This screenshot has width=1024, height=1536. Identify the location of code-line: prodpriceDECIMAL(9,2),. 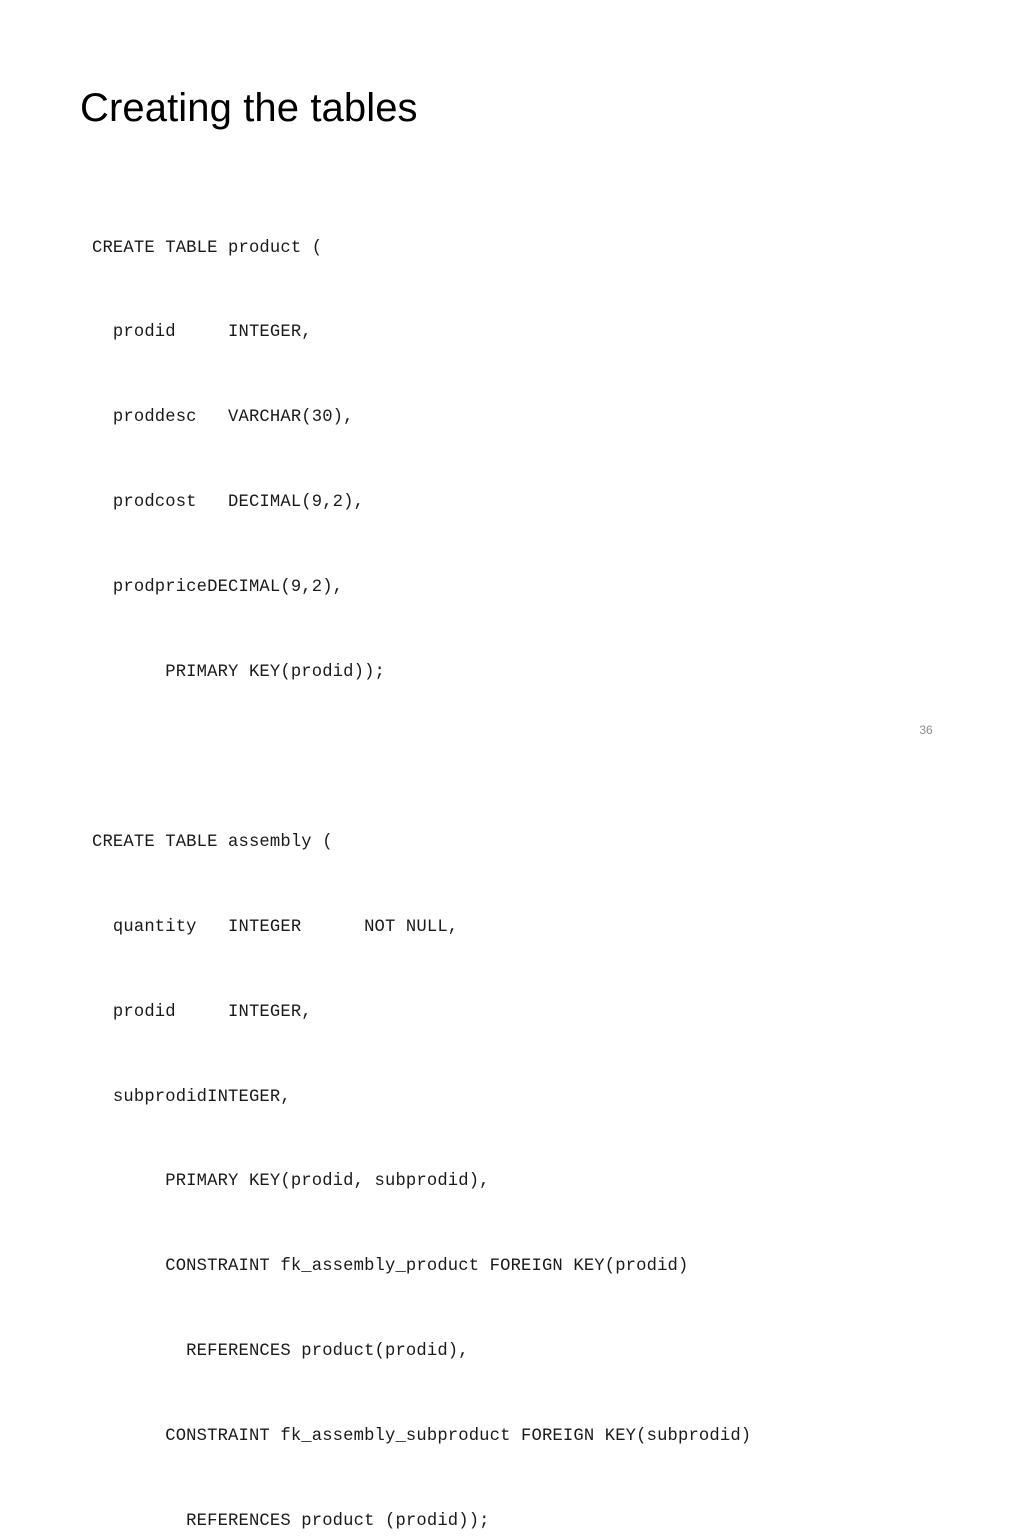
(218, 588).